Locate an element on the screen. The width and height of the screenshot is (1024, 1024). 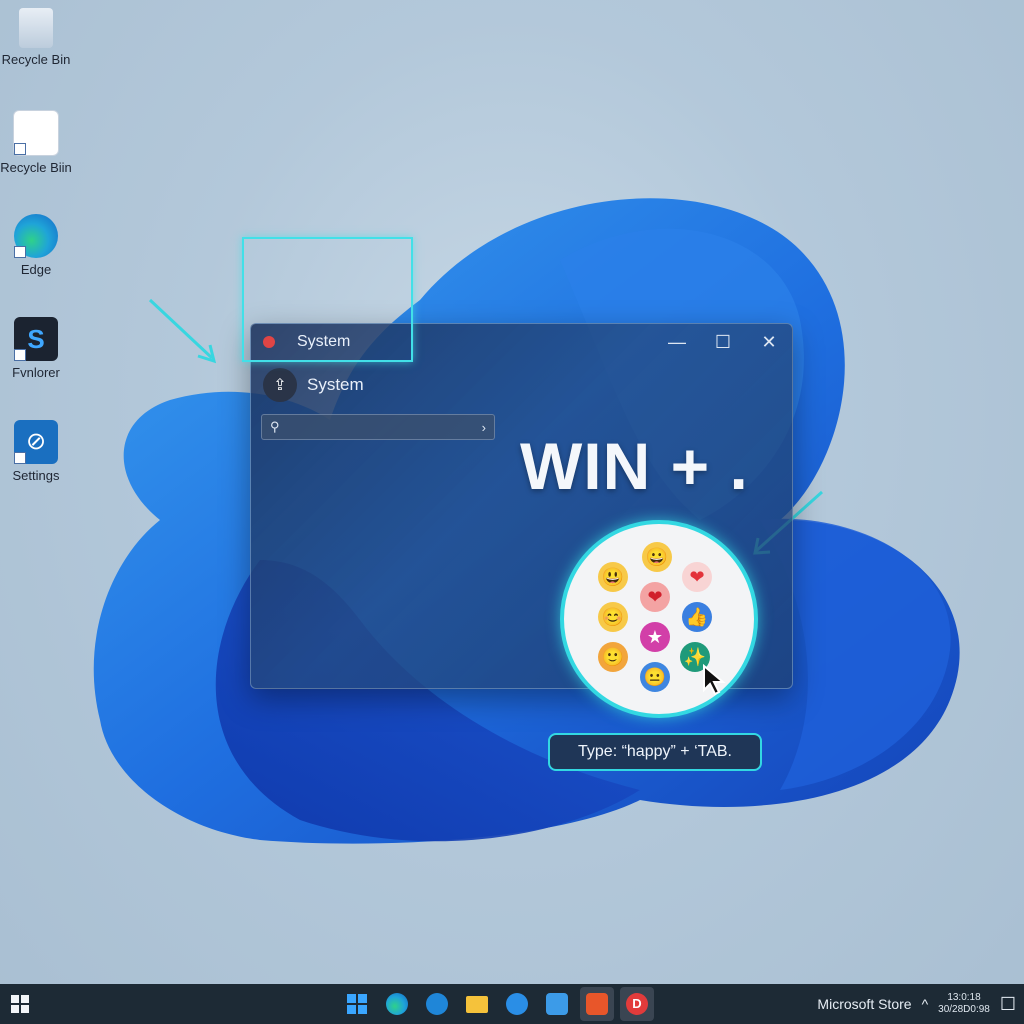
desktop-icon-label: Recycle Bin is located at coordinates (36, 59).